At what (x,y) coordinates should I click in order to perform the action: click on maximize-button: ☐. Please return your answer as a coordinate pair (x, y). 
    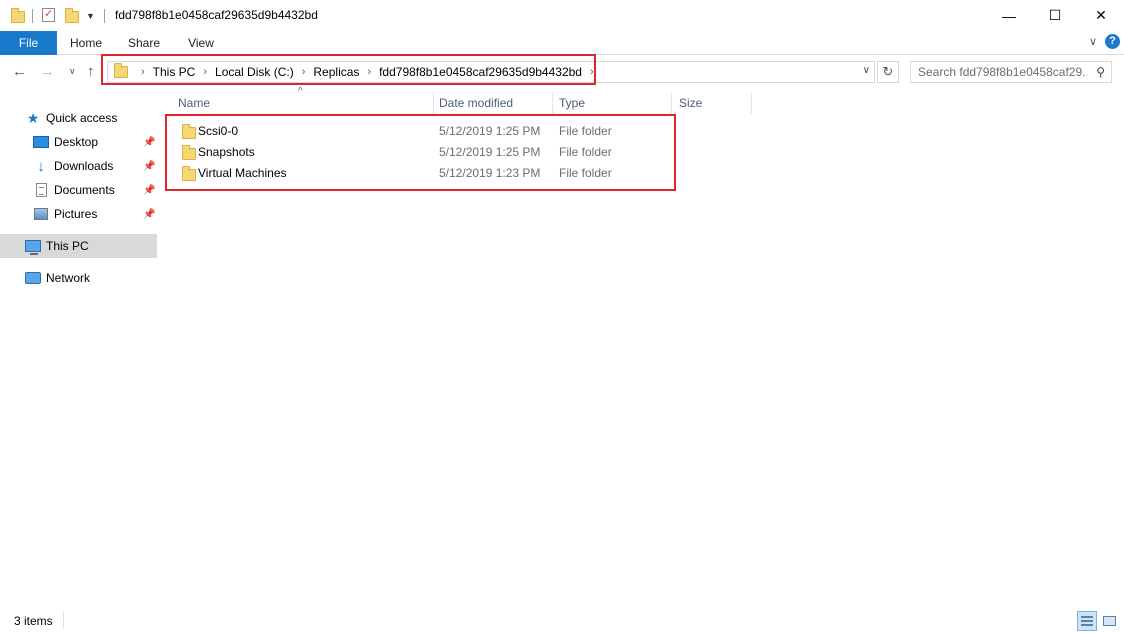
    Looking at the image, I should click on (1055, 15).